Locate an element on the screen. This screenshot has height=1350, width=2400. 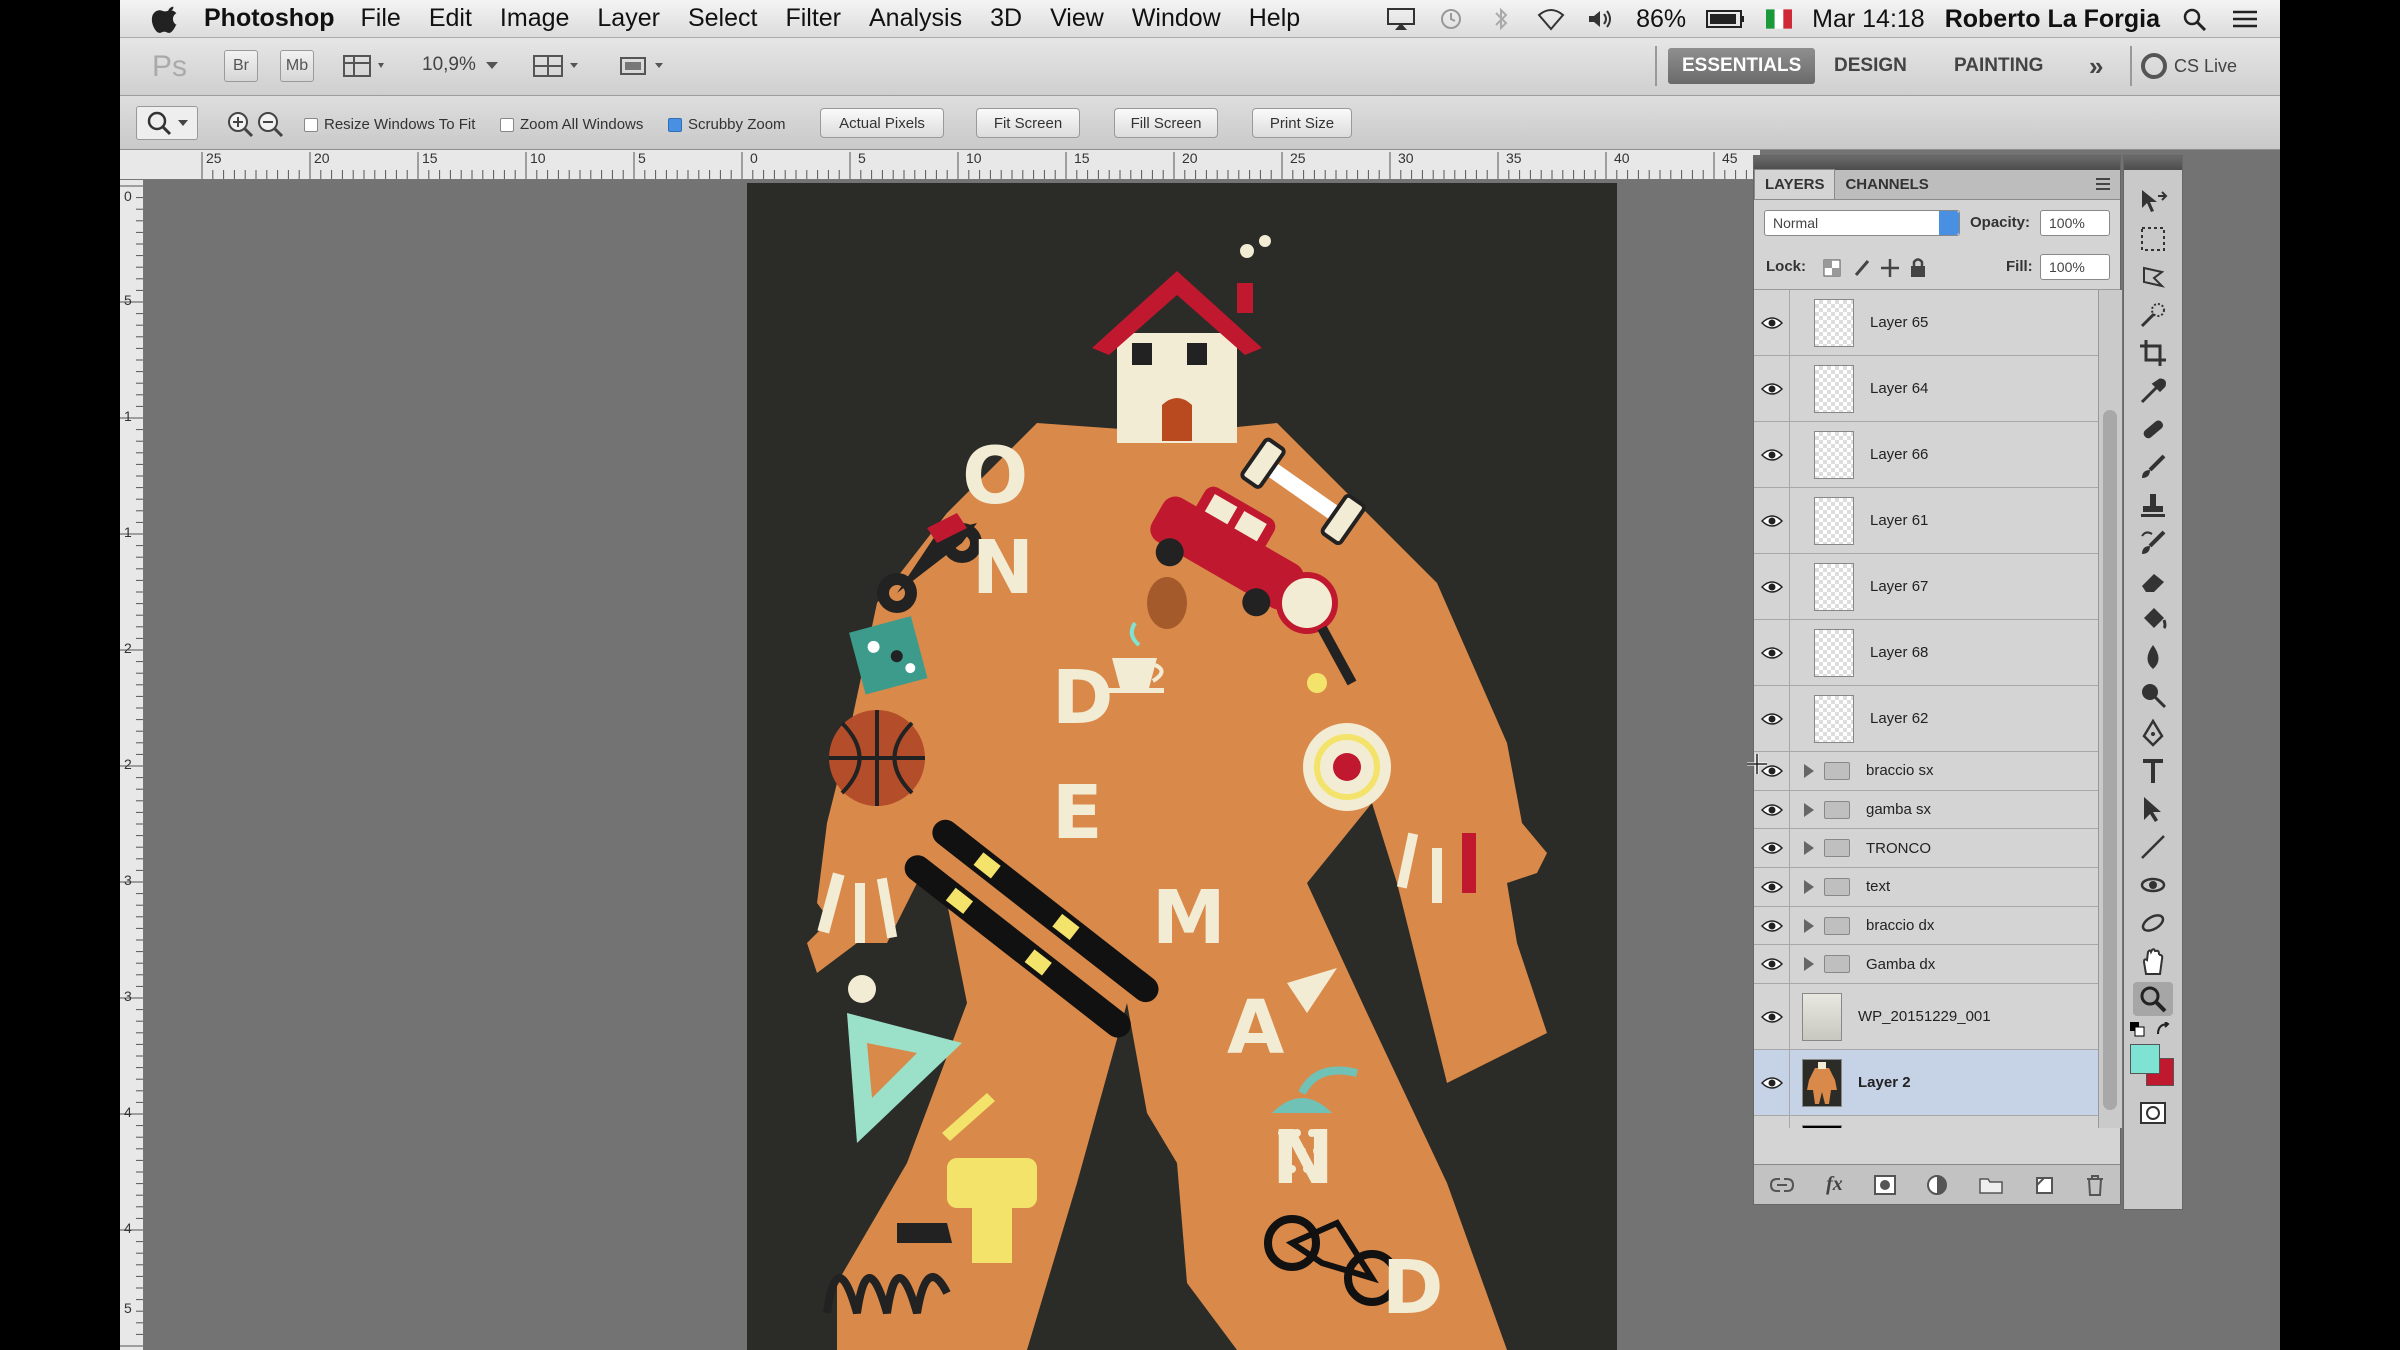
panel-header is located at coordinates (1937, 163).